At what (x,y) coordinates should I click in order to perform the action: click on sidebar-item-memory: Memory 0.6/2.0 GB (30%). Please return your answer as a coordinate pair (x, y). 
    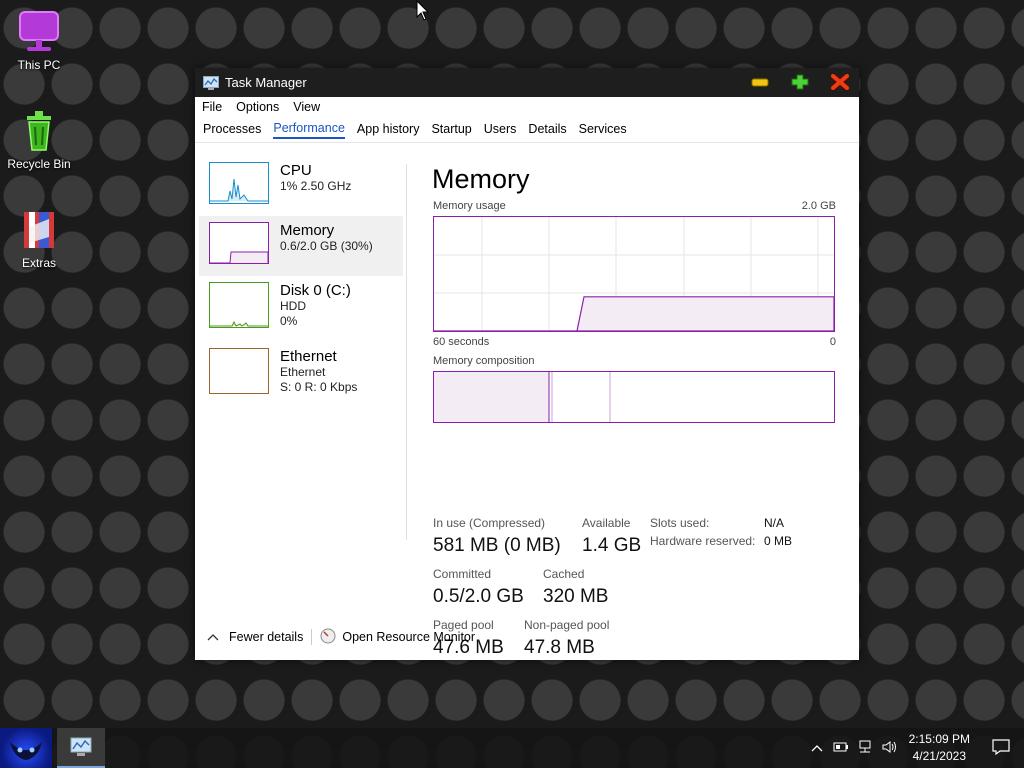
    Looking at the image, I should click on (301, 246).